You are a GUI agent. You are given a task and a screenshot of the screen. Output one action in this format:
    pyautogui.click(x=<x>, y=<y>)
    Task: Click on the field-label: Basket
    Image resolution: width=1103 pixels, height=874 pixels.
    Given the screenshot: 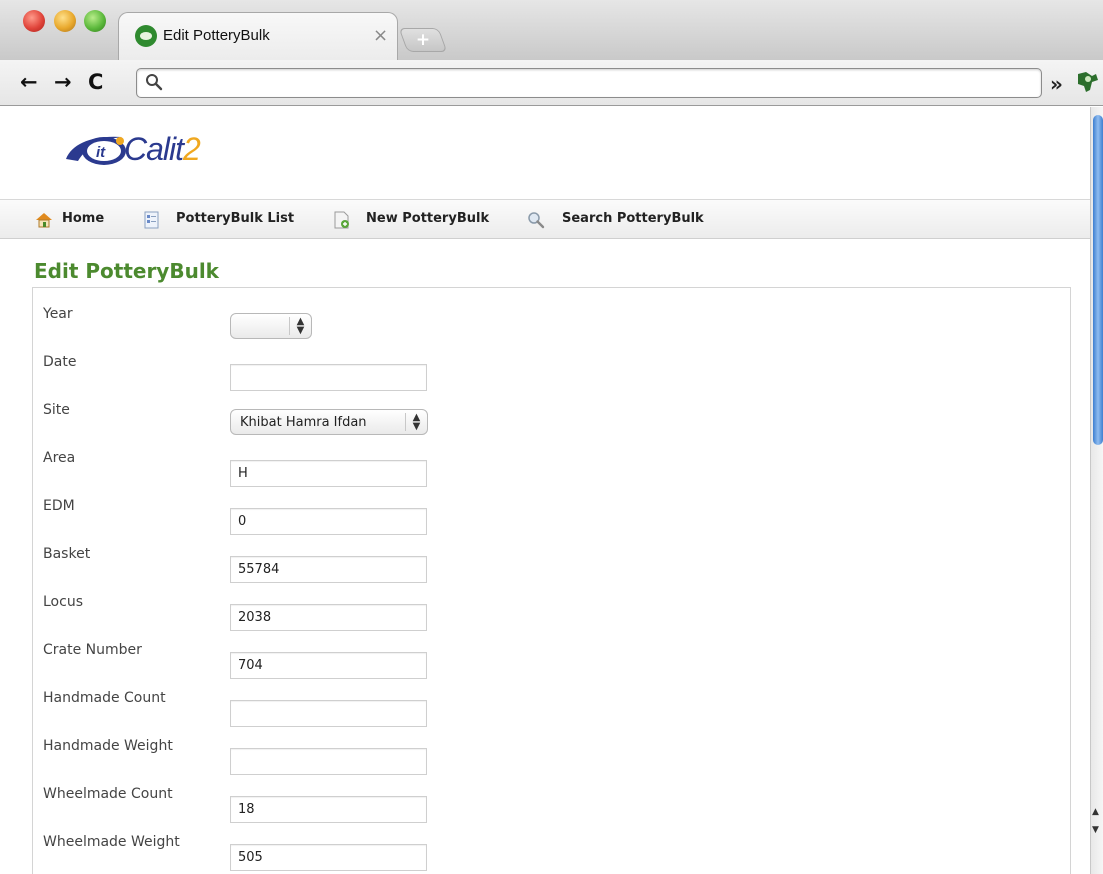 What is the action you would take?
    pyautogui.click(x=67, y=554)
    